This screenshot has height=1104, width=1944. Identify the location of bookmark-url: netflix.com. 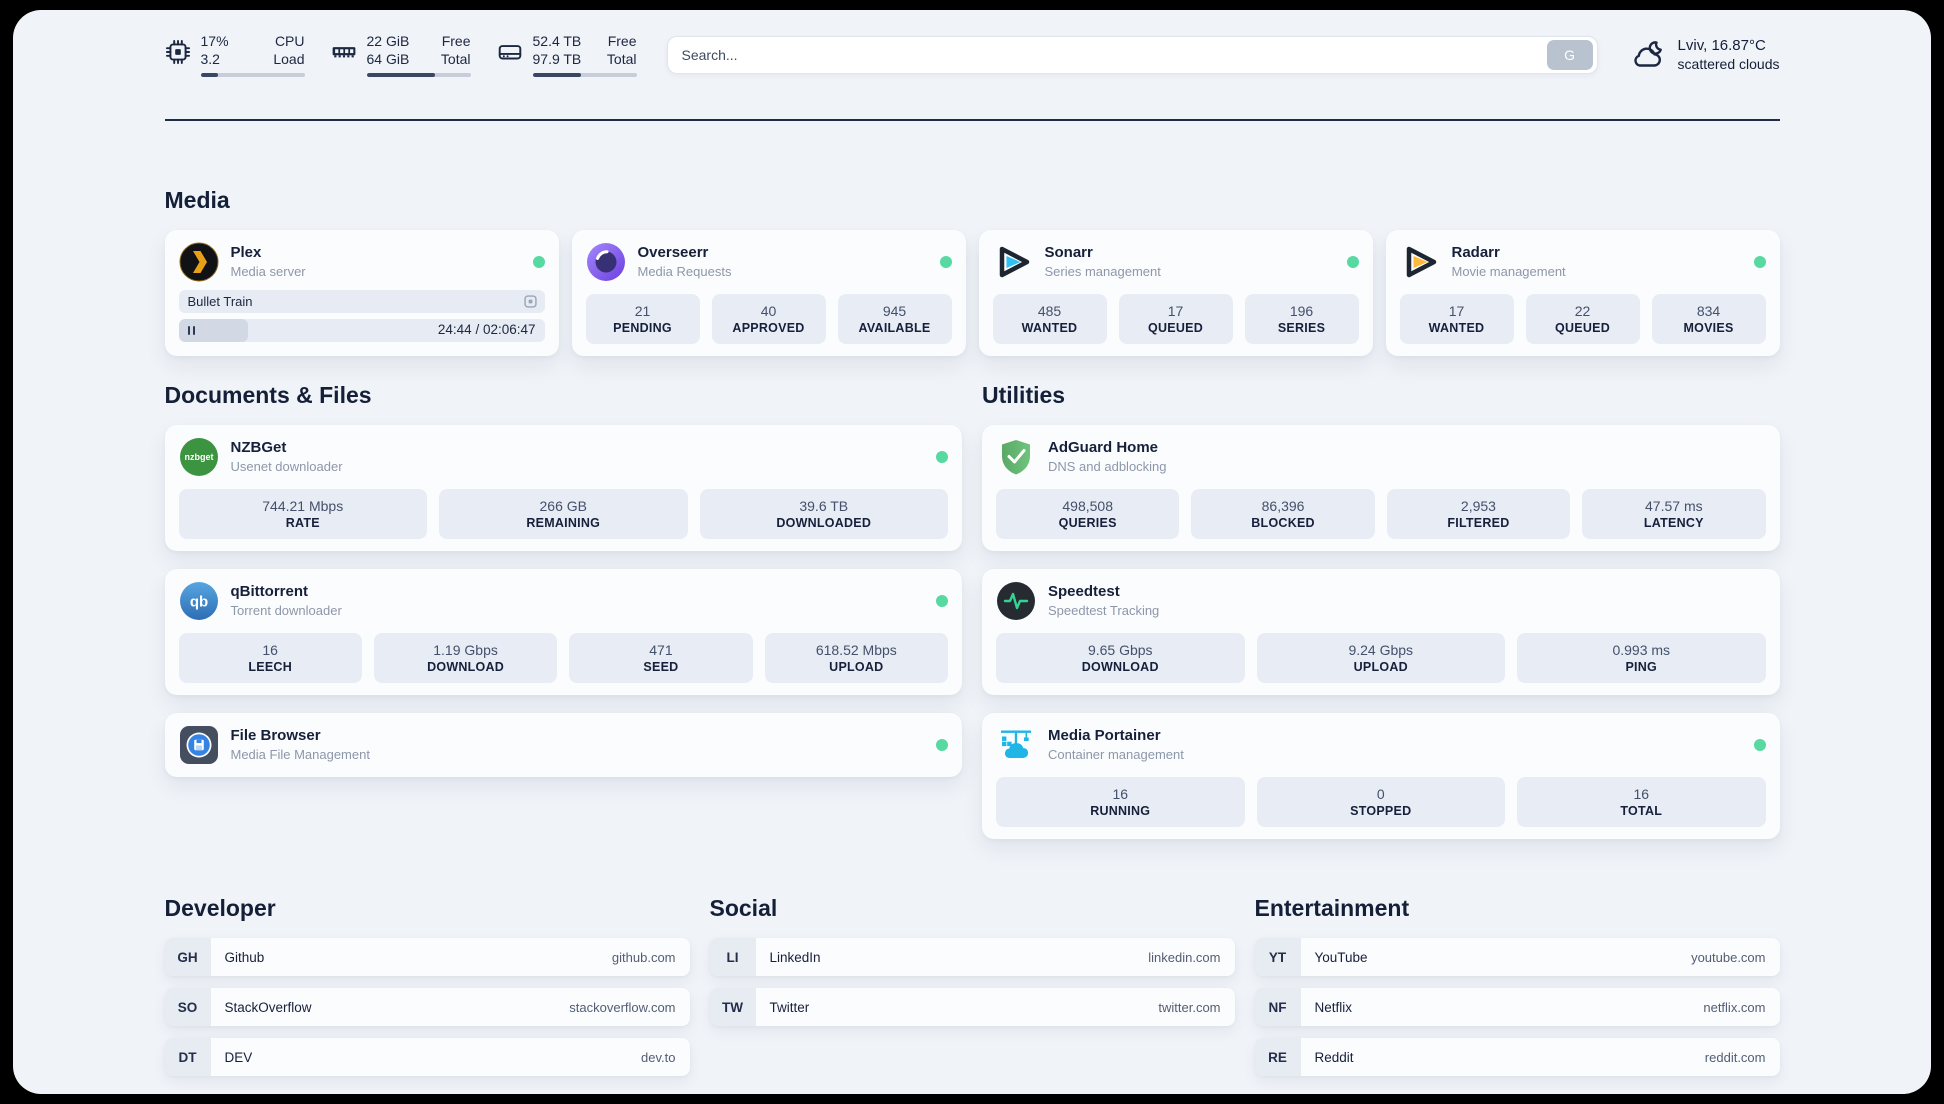
(1734, 1007).